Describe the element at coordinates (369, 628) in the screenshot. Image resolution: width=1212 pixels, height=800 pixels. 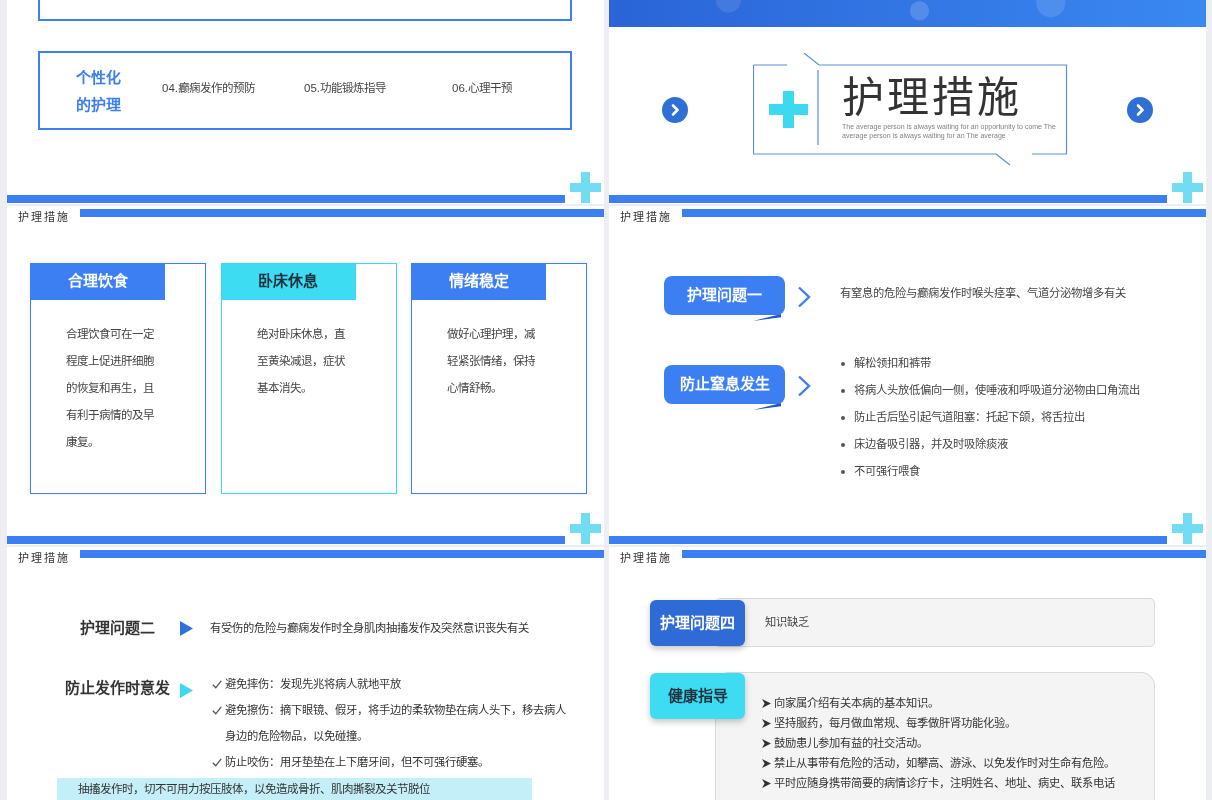
I see `problem-text: 有受伤的危险与癫痫发作时全身肌肉抽搐发作及突然意识丧失有关` at that location.